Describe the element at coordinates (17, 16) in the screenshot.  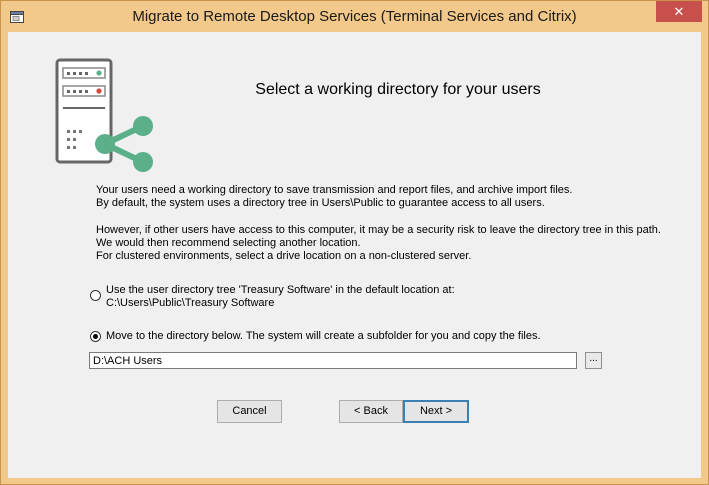
I see `window-icon` at that location.